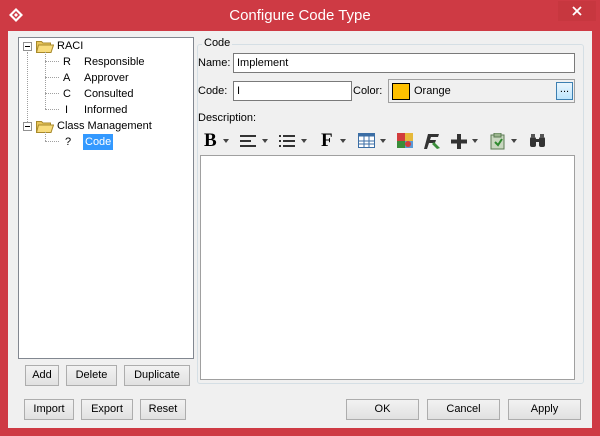  What do you see at coordinates (292, 91) in the screenshot?
I see `code-input` at bounding box center [292, 91].